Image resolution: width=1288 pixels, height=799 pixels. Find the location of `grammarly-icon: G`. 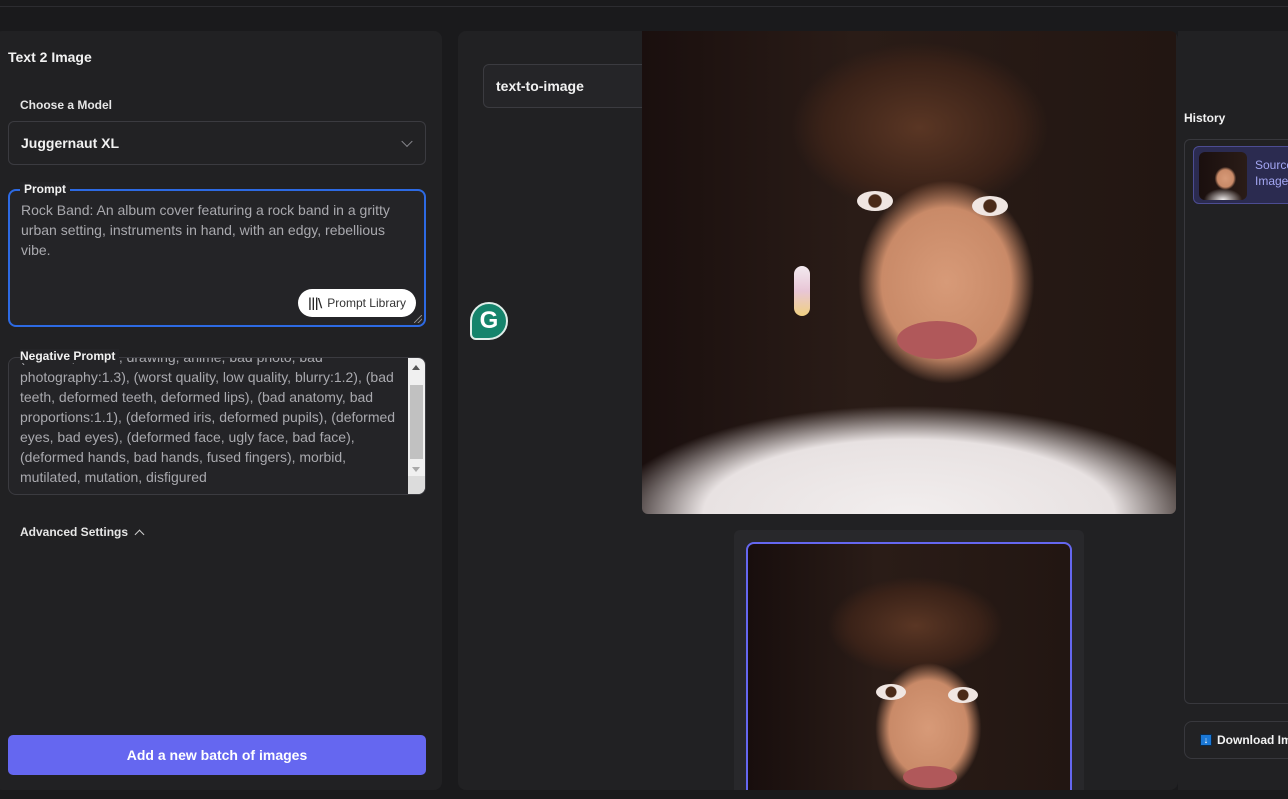

grammarly-icon: G is located at coordinates (489, 321).